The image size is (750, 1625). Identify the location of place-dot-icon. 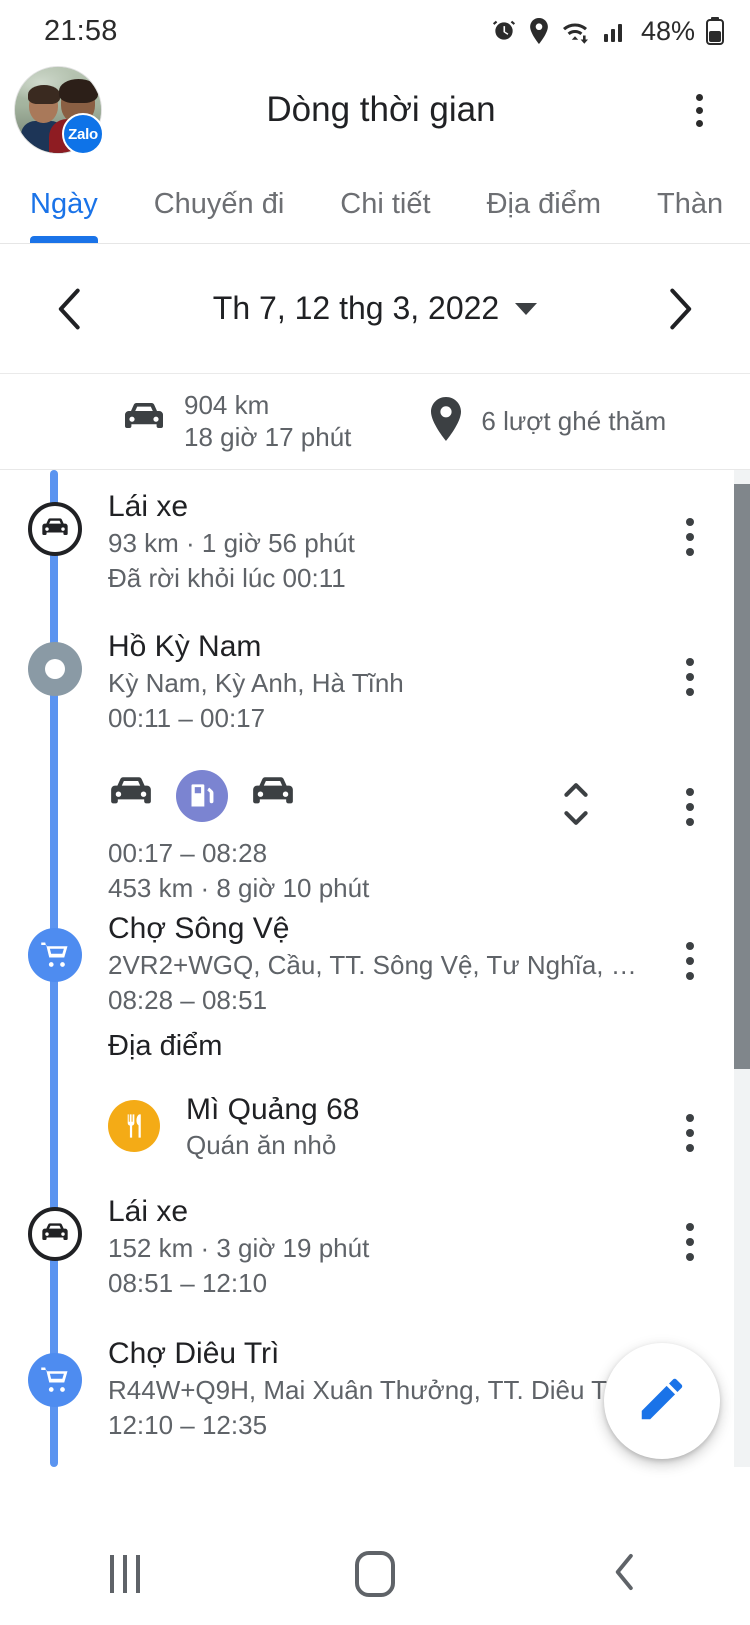
(55, 669).